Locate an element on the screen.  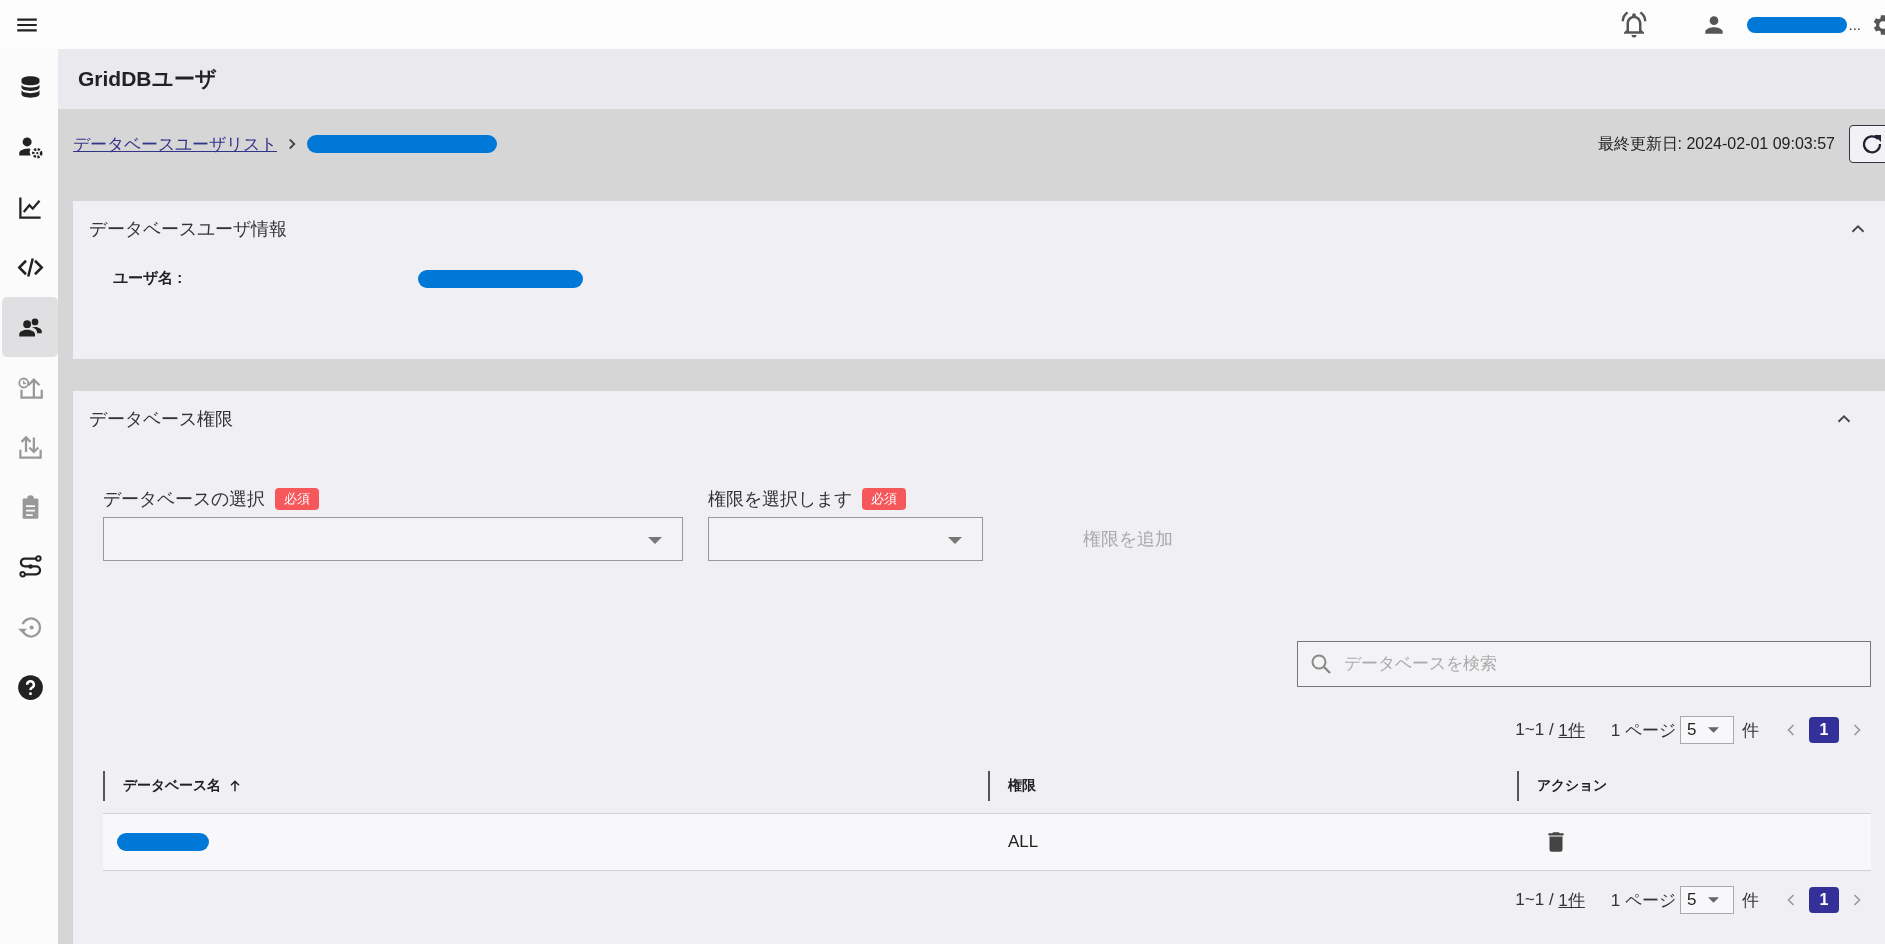
breadcrumb-link: データベースユーザリスト is located at coordinates (175, 144).